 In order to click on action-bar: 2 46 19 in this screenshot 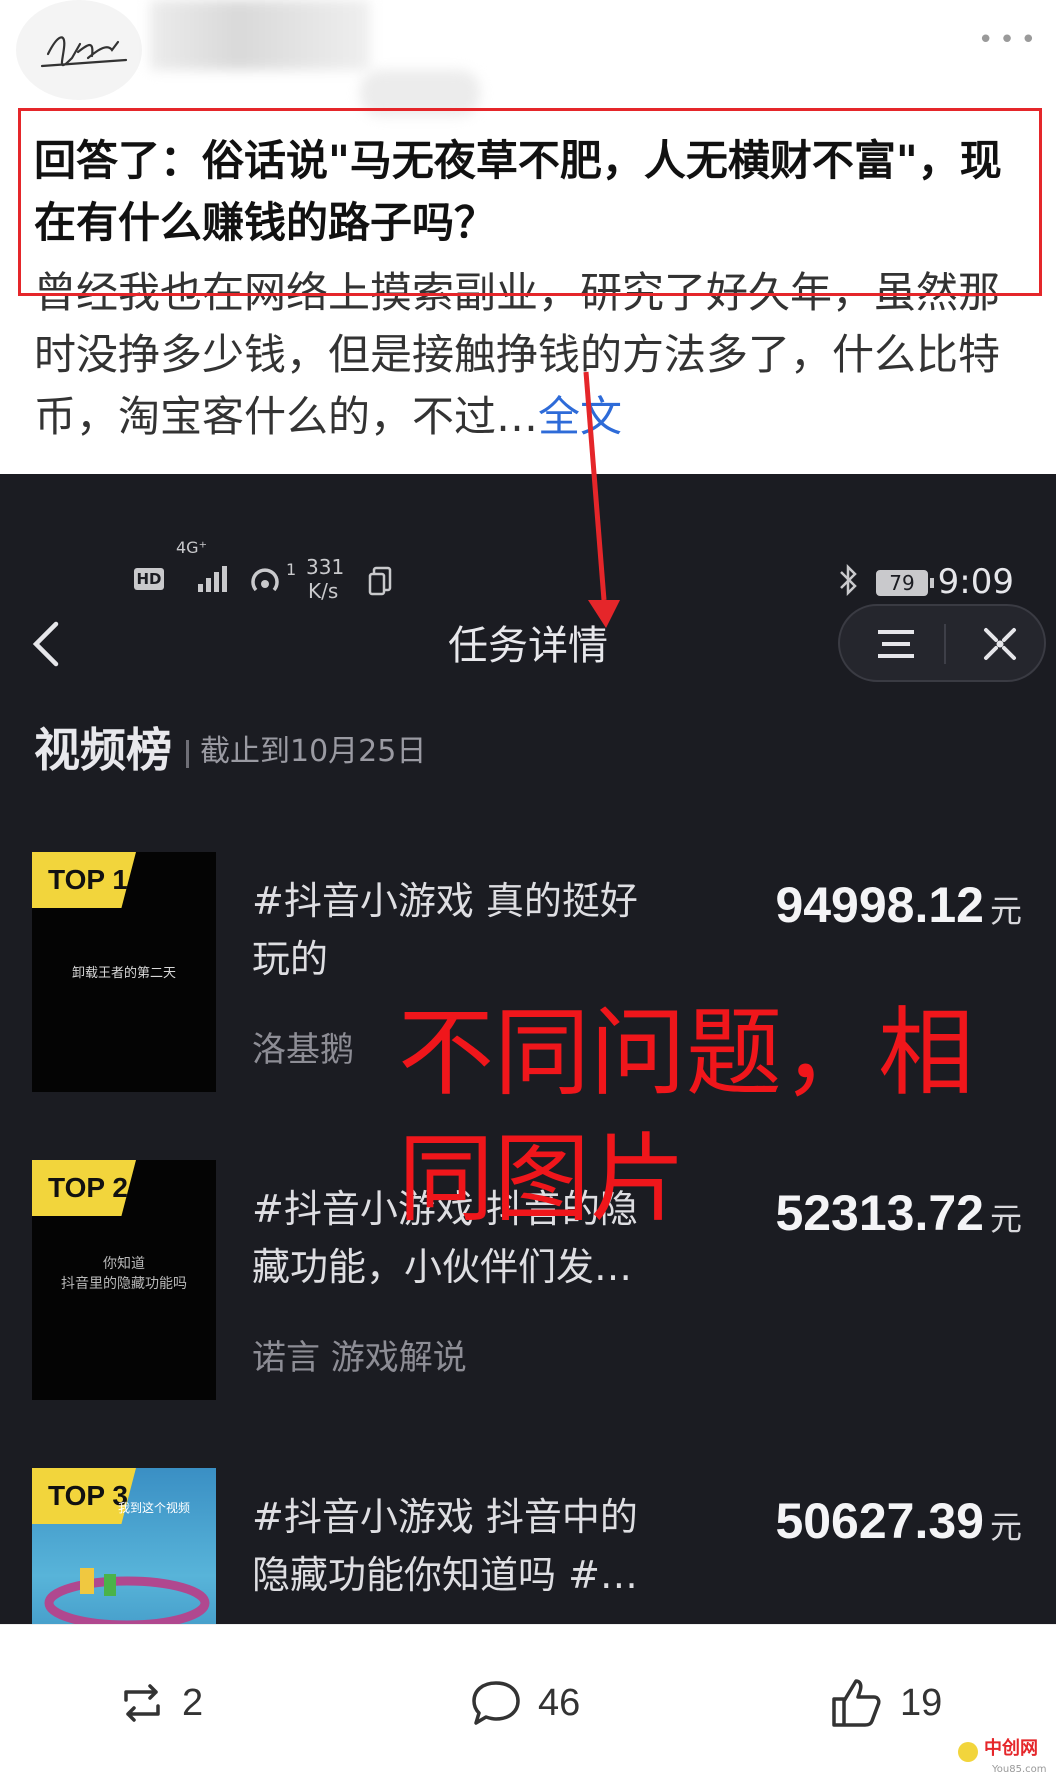, I will do `click(528, 1701)`.